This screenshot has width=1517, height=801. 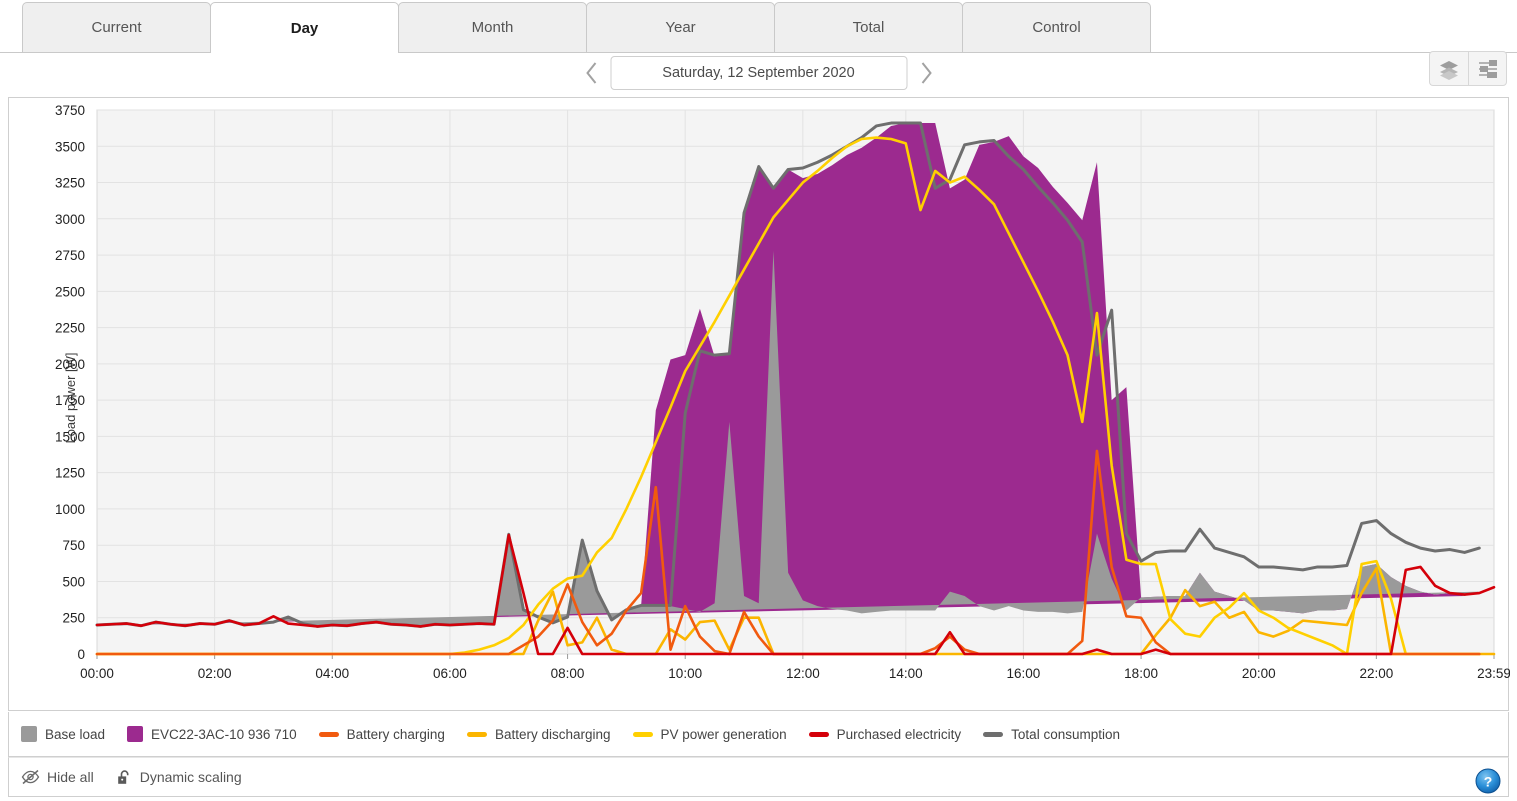 I want to click on help-button: ?, so click(x=1488, y=783).